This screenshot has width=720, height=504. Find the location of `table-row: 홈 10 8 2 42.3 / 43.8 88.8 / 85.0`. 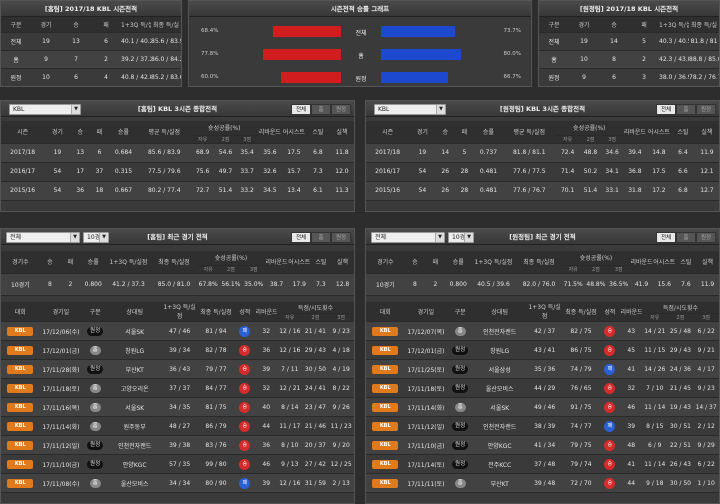

table-row: 홈 10 8 2 42.3 / 43.8 88.8 / 85.0 is located at coordinates (629, 59).